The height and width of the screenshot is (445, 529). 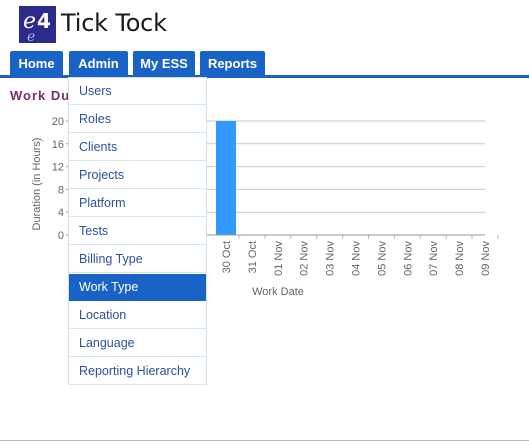 What do you see at coordinates (137, 343) in the screenshot?
I see `menu-item-language: Language` at bounding box center [137, 343].